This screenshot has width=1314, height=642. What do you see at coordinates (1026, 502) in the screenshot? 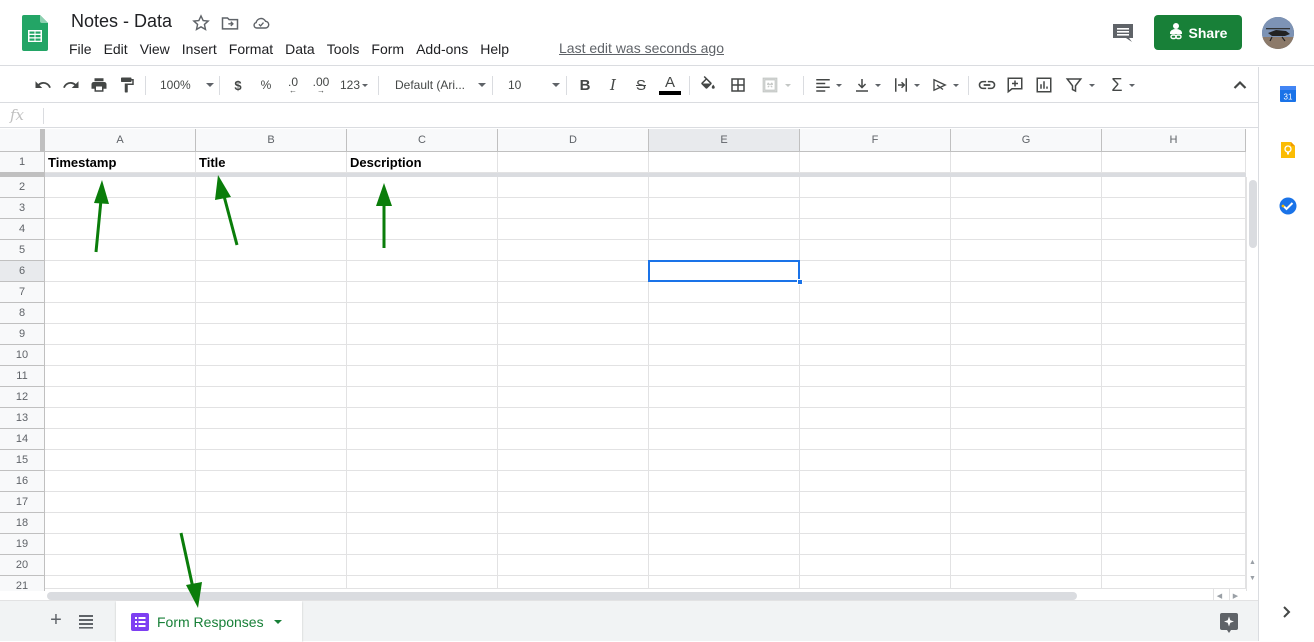
I see `cell-g17` at bounding box center [1026, 502].